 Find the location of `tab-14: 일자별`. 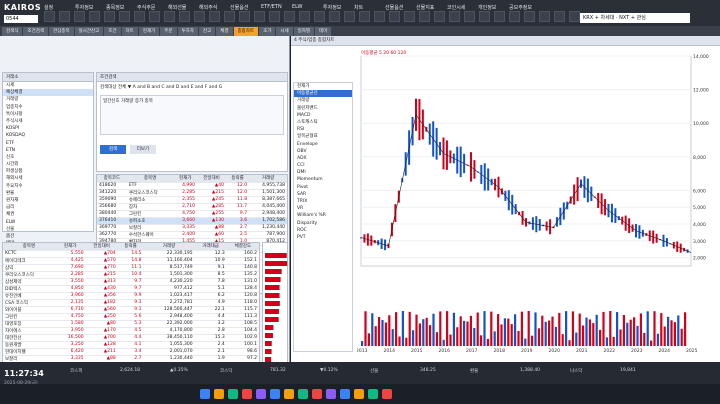

tab-14: 일자별 is located at coordinates (304, 31).